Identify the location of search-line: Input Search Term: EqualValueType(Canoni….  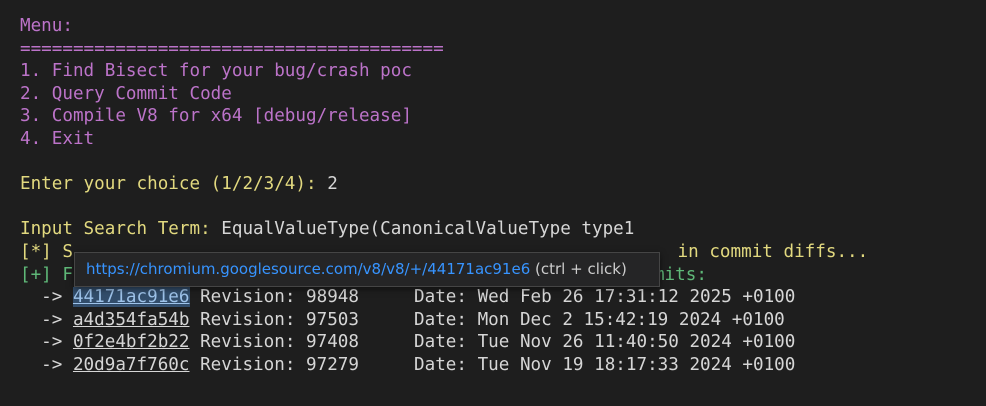
(444, 229).